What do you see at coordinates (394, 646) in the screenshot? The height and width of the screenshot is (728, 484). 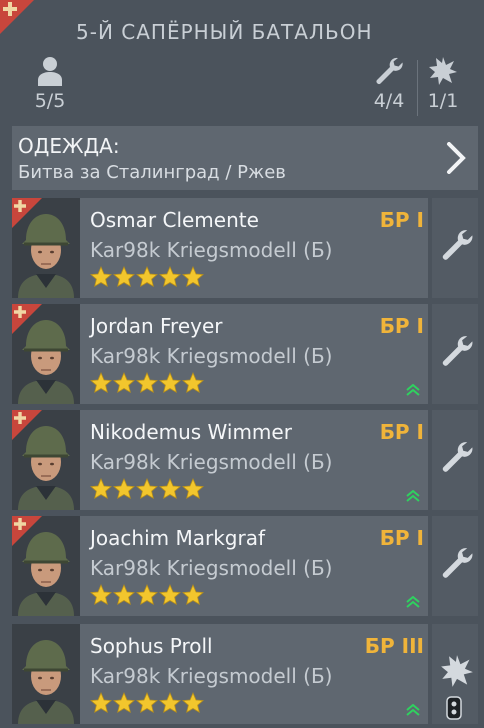 I see `soldier-rank: БР III` at bounding box center [394, 646].